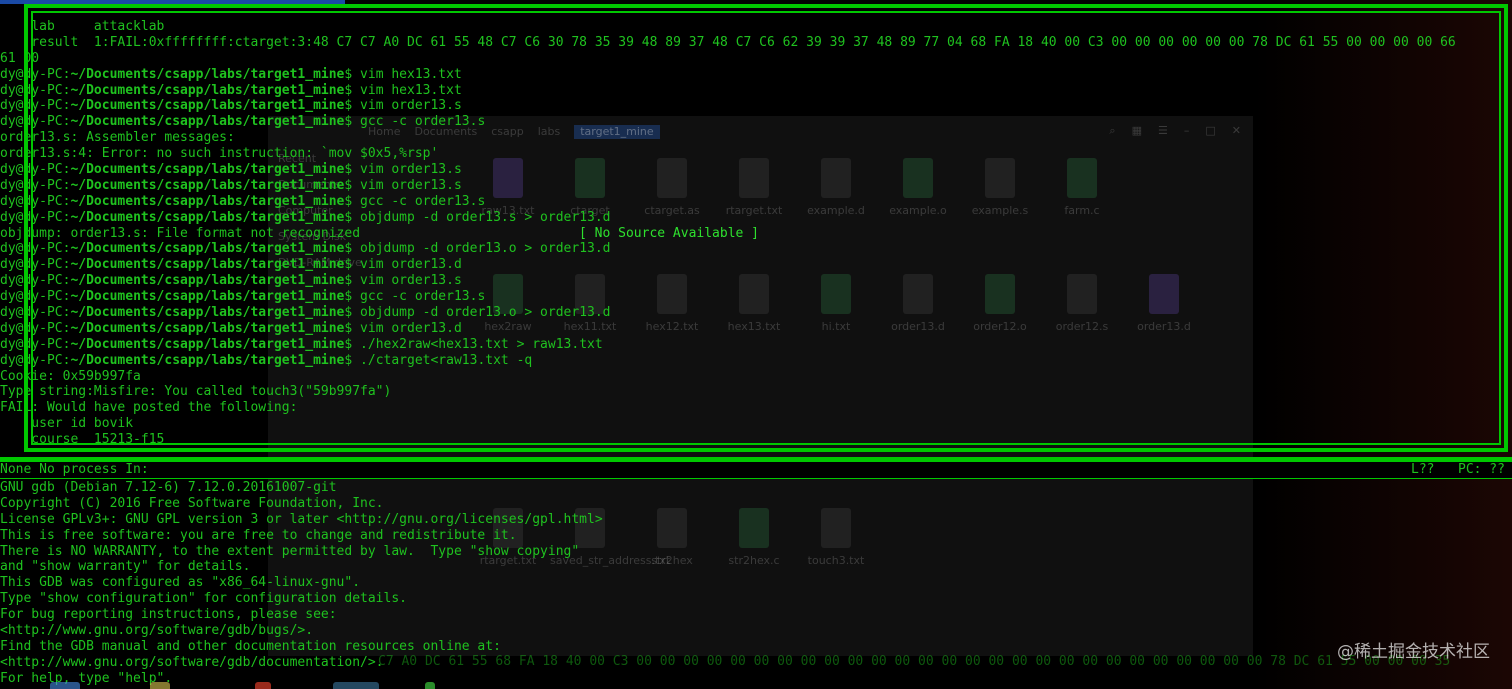 This screenshot has width=1512, height=689. Describe the element at coordinates (67, 424) in the screenshot. I see `terminal-line: user id bovik` at that location.